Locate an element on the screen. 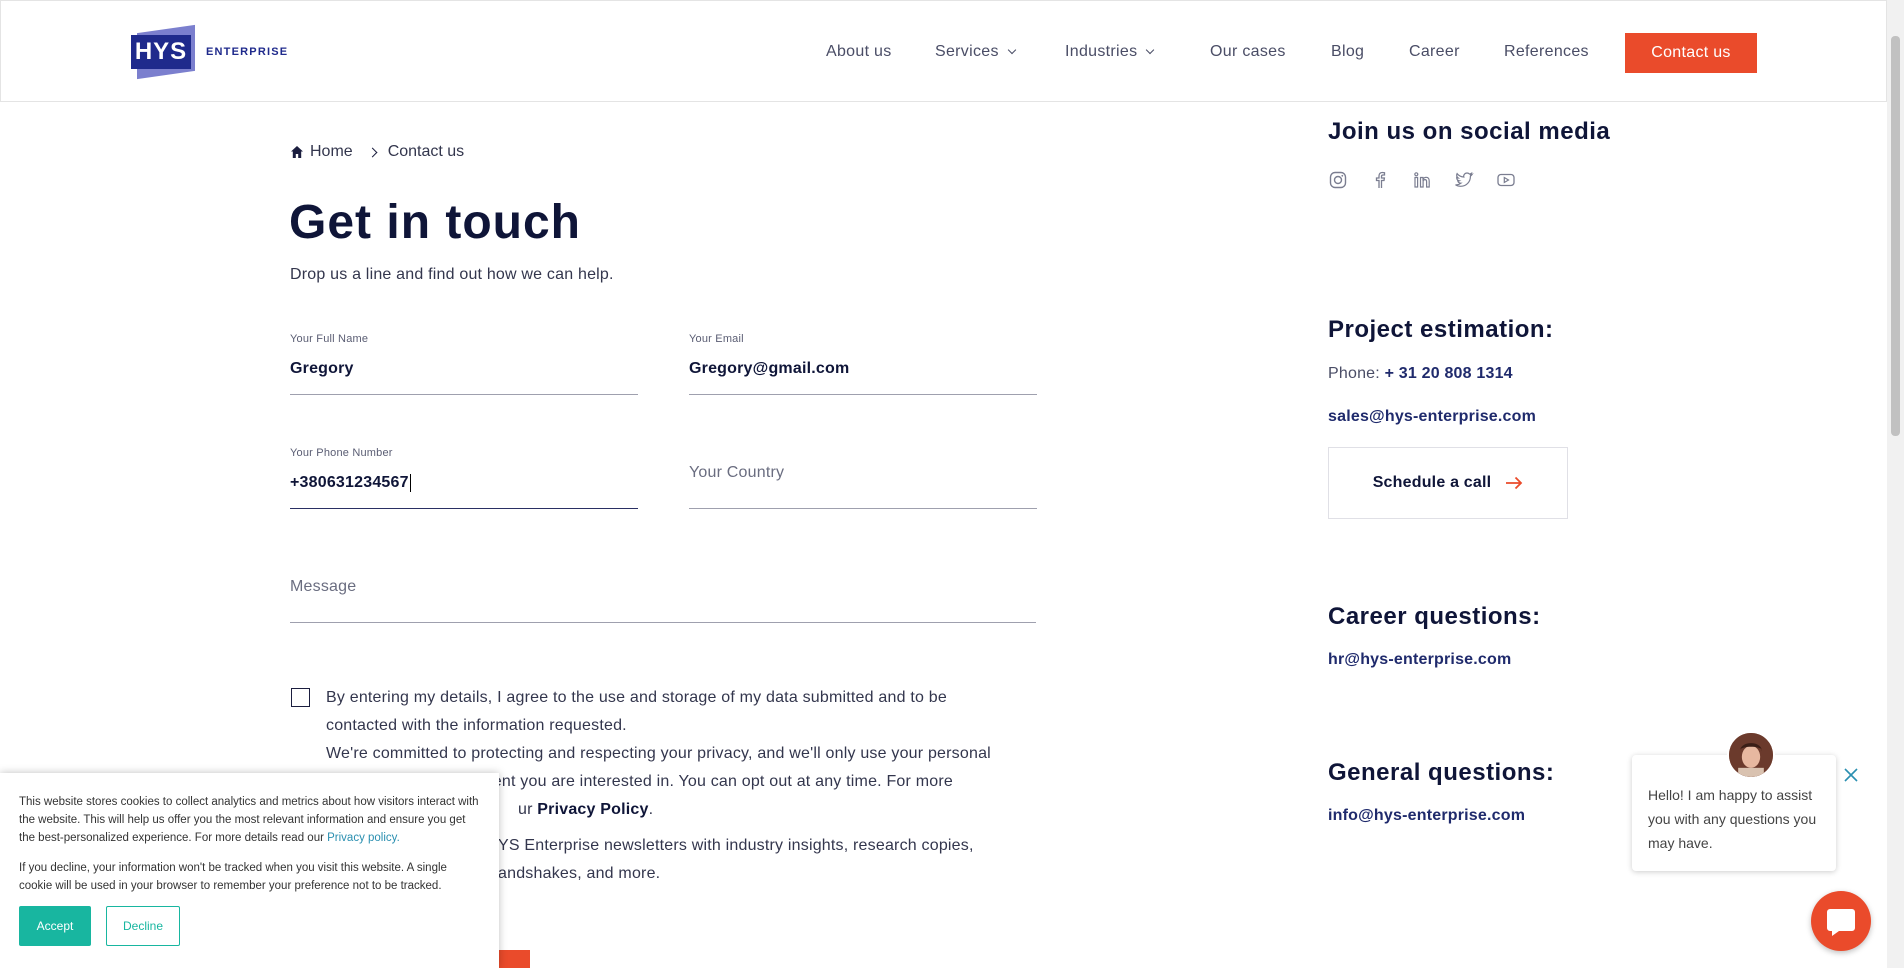  phone-value: +380631234567 is located at coordinates (349, 483).